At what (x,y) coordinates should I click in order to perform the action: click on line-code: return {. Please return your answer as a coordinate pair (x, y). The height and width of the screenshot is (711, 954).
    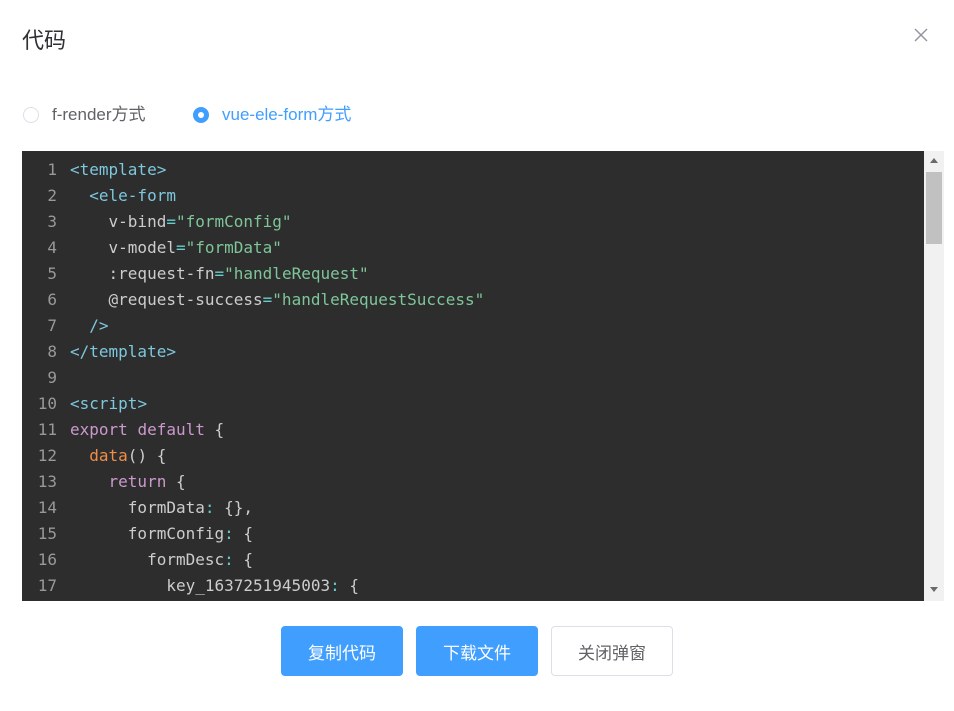
    Looking at the image, I should click on (128, 482).